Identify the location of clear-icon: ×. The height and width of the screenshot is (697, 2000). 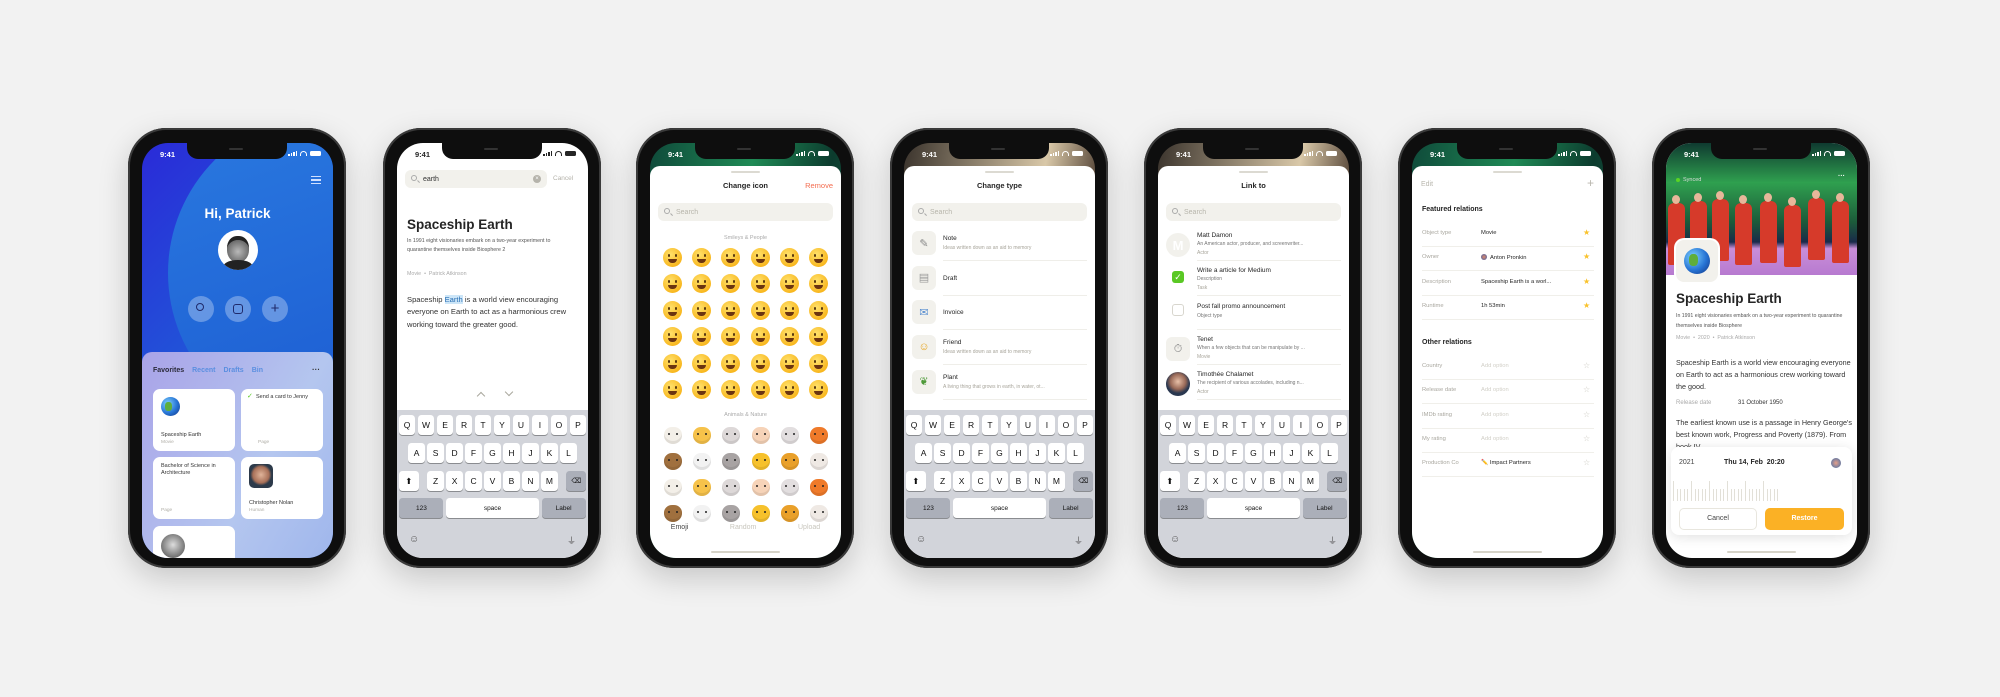
(537, 179).